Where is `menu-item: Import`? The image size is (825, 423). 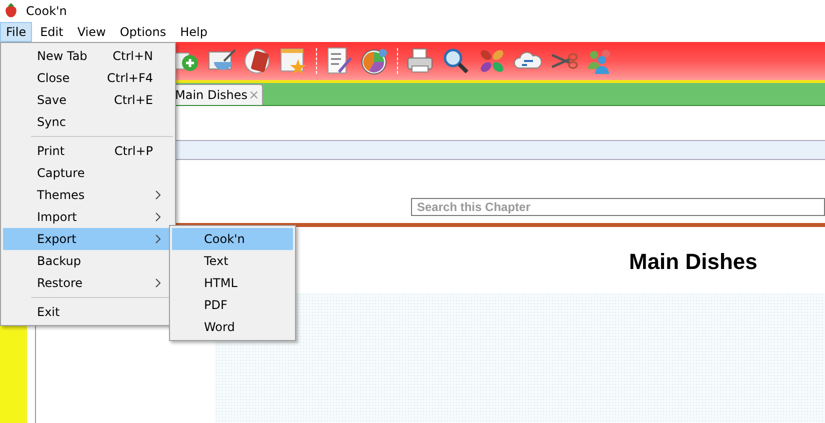
menu-item: Import is located at coordinates (88, 217).